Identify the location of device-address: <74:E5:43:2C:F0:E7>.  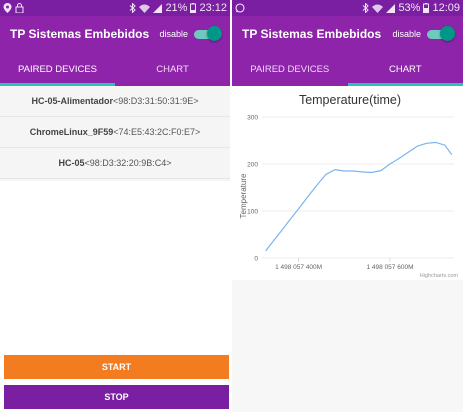
(157, 132).